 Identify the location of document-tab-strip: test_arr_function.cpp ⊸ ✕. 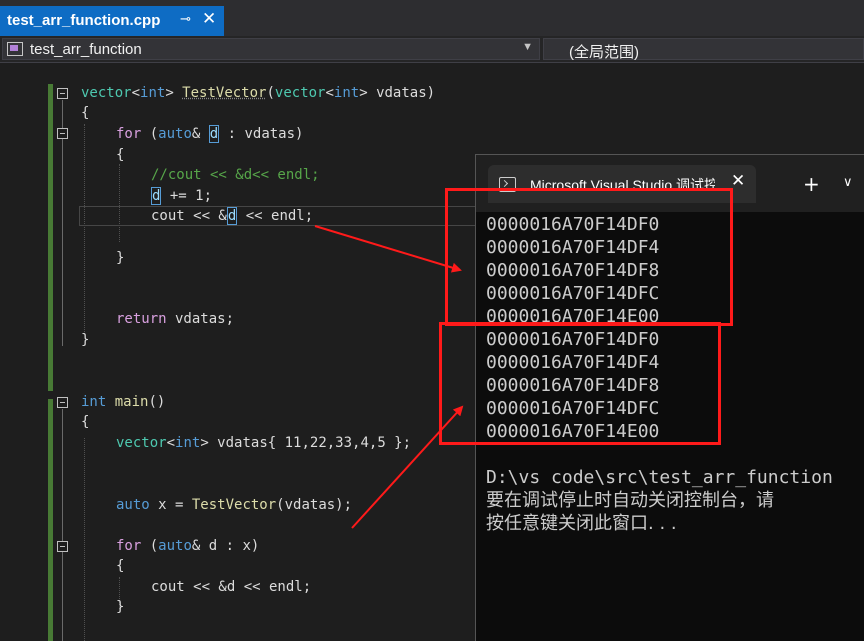
(432, 18).